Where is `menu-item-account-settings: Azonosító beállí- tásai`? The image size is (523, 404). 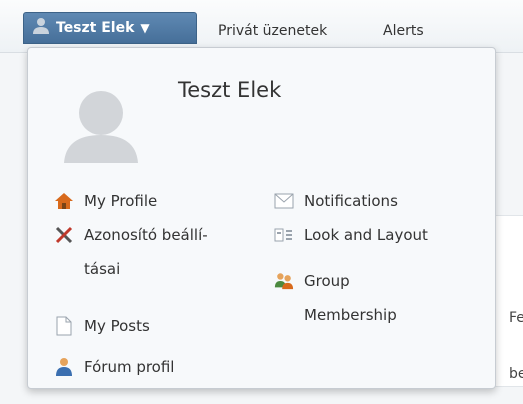
menu-item-account-settings: Azonosító beállí- tásai is located at coordinates (131, 252).